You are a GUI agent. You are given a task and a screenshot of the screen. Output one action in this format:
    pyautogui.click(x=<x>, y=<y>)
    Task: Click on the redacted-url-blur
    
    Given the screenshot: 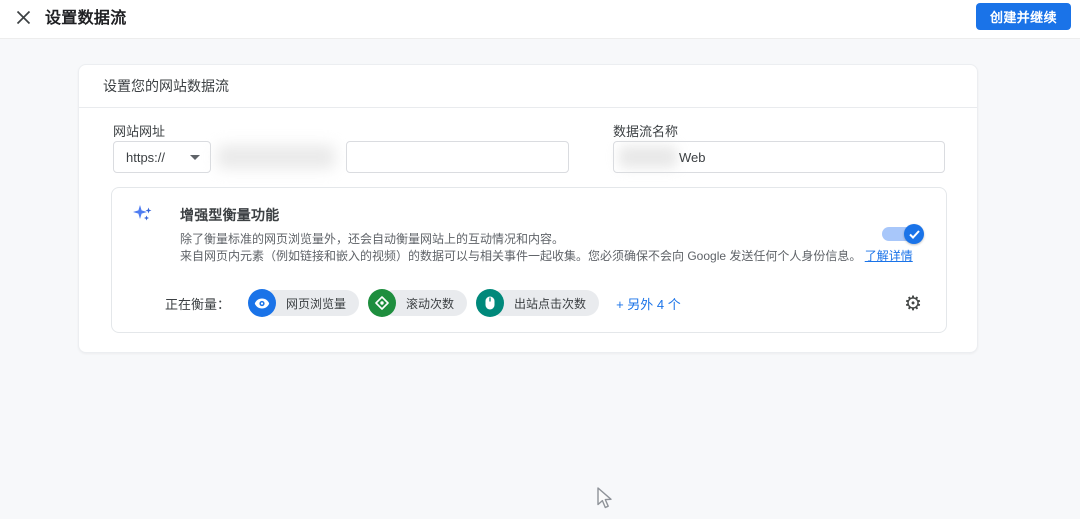 What is the action you would take?
    pyautogui.click(x=276, y=157)
    